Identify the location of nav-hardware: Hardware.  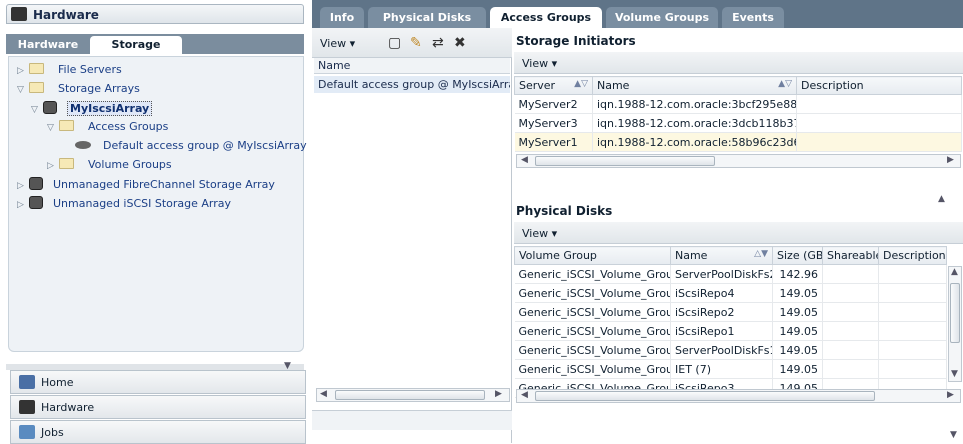
(158, 407).